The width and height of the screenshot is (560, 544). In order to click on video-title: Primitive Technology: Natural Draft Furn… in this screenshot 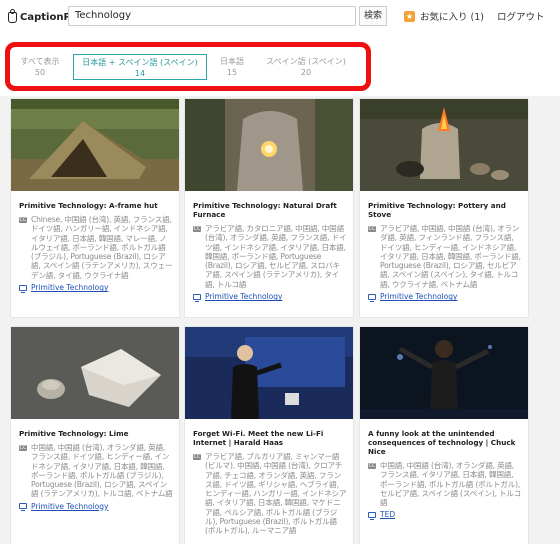, I will do `click(269, 210)`.